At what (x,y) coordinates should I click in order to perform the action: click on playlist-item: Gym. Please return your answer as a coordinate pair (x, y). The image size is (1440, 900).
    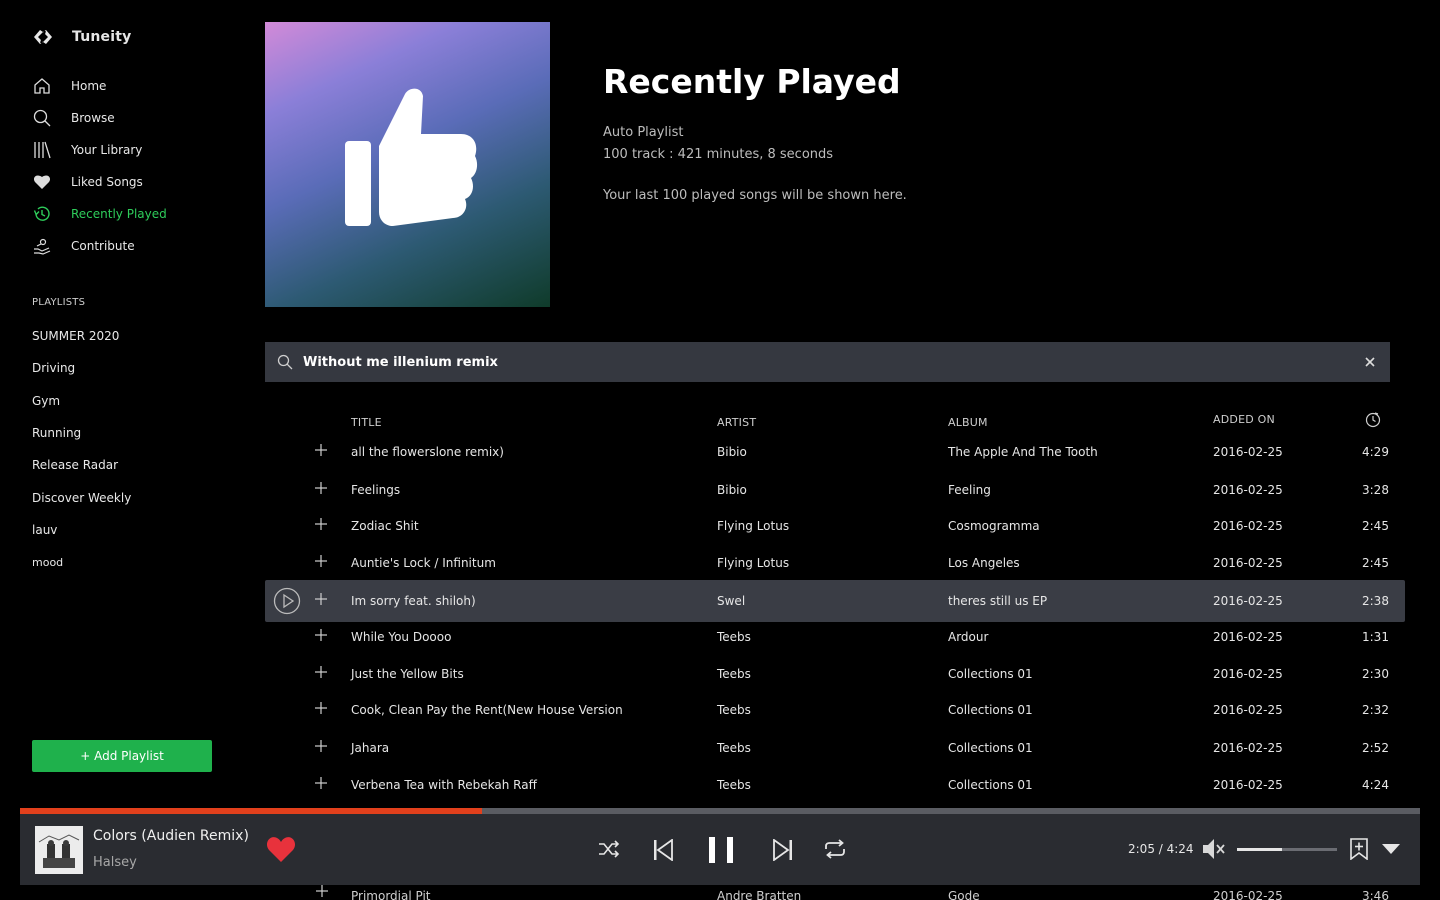
    Looking at the image, I should click on (81, 401).